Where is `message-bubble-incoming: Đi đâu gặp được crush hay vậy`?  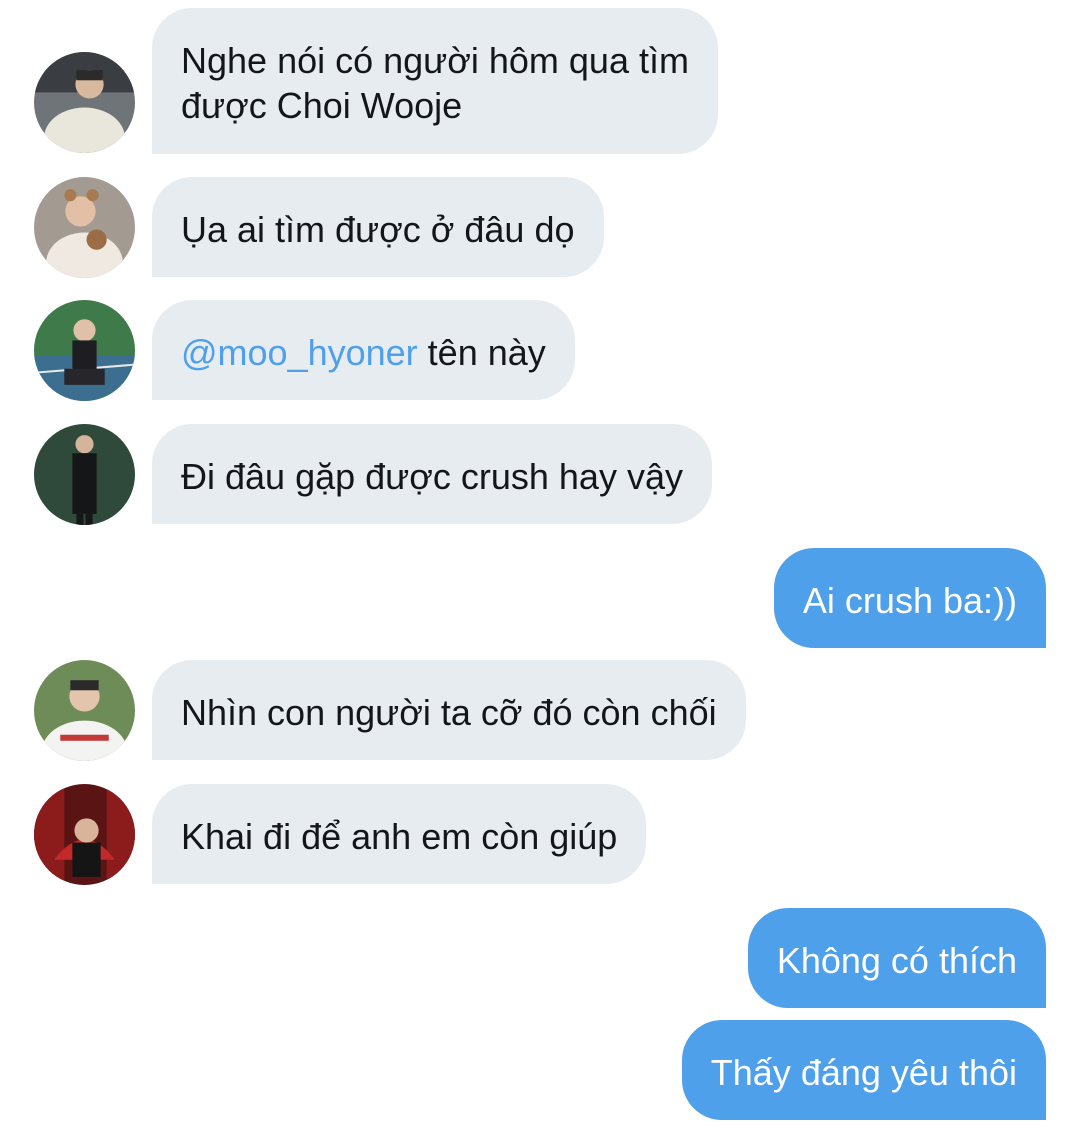
message-bubble-incoming: Đi đâu gặp được crush hay vậy is located at coordinates (432, 474).